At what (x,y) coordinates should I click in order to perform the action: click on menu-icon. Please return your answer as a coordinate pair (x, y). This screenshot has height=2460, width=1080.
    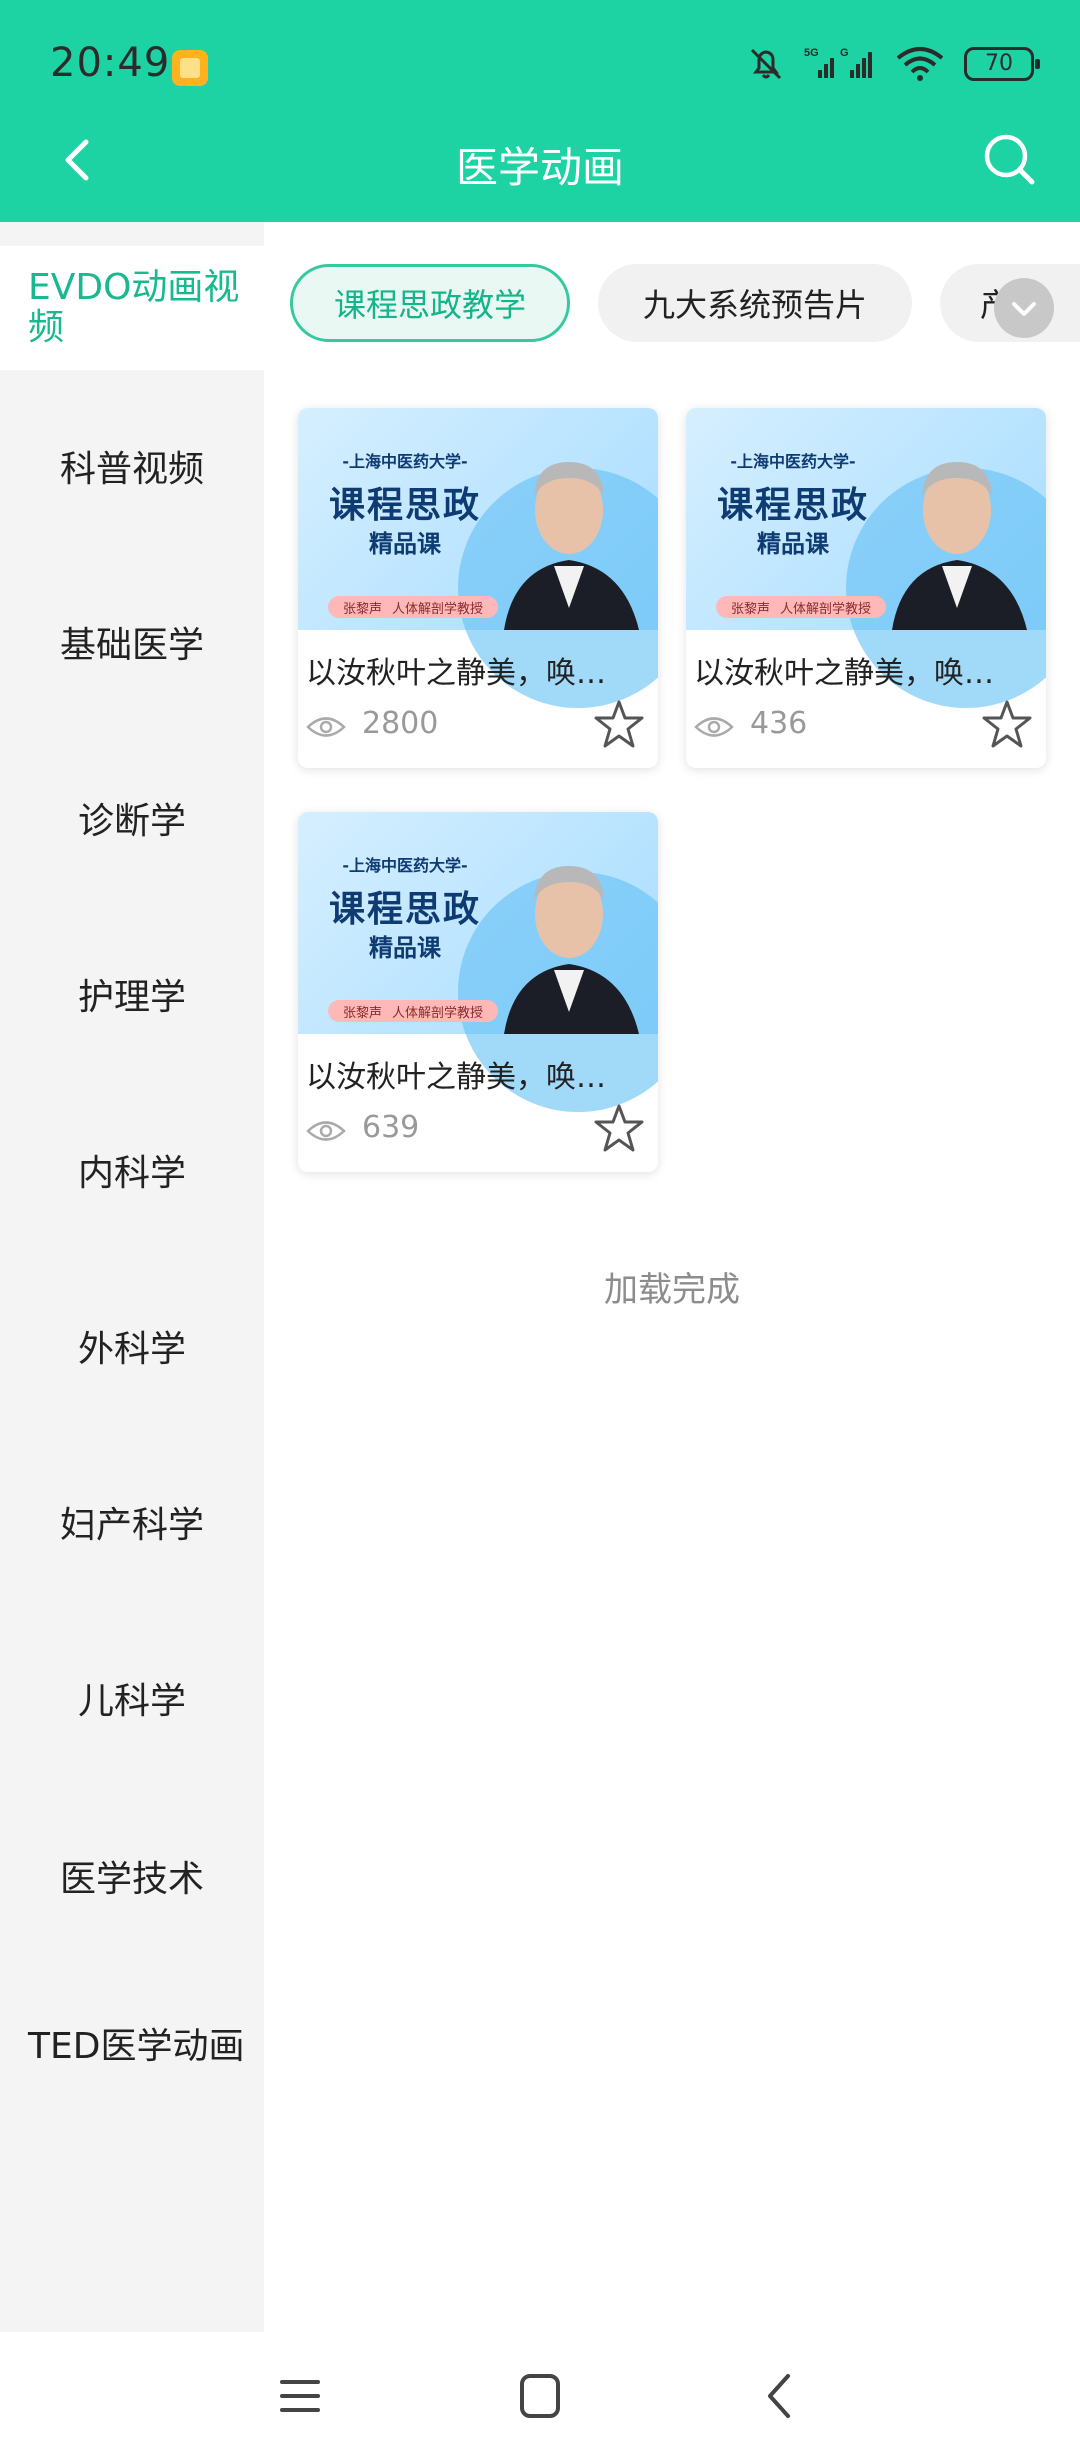
    Looking at the image, I should click on (300, 2396).